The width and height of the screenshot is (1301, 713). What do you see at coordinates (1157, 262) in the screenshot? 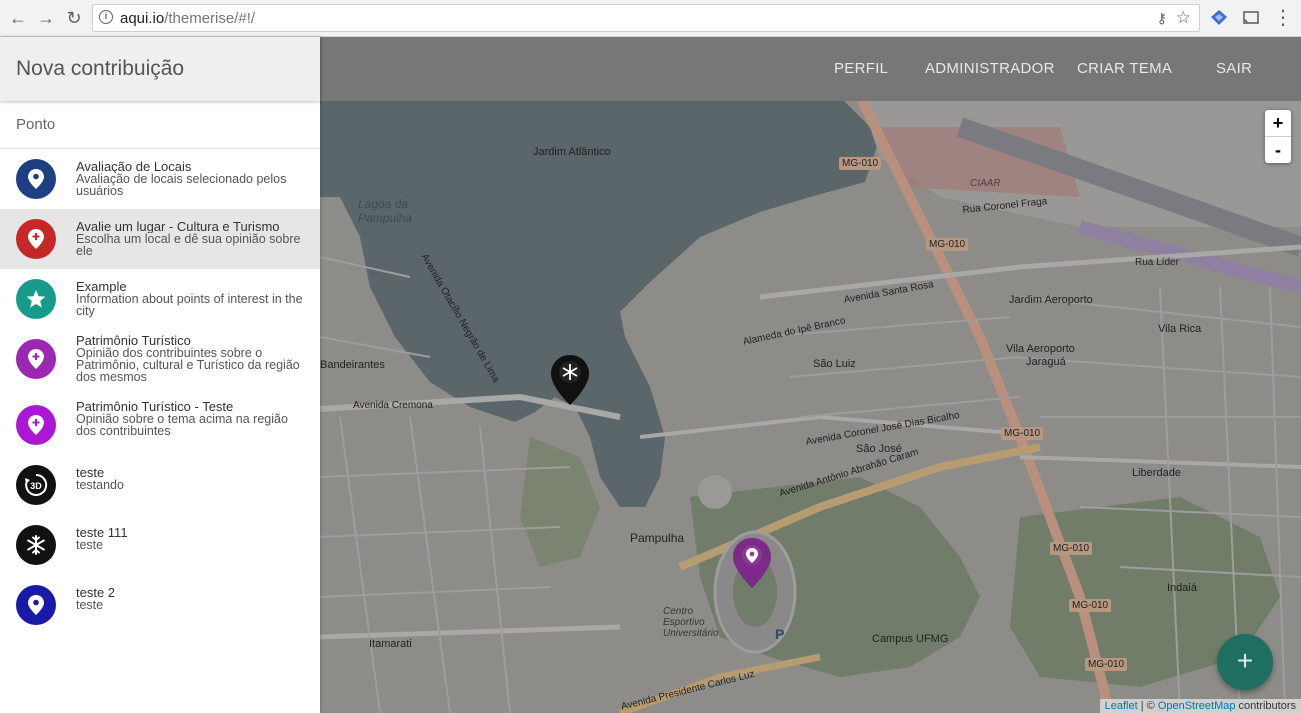
I see `map-label: Rua Líder` at bounding box center [1157, 262].